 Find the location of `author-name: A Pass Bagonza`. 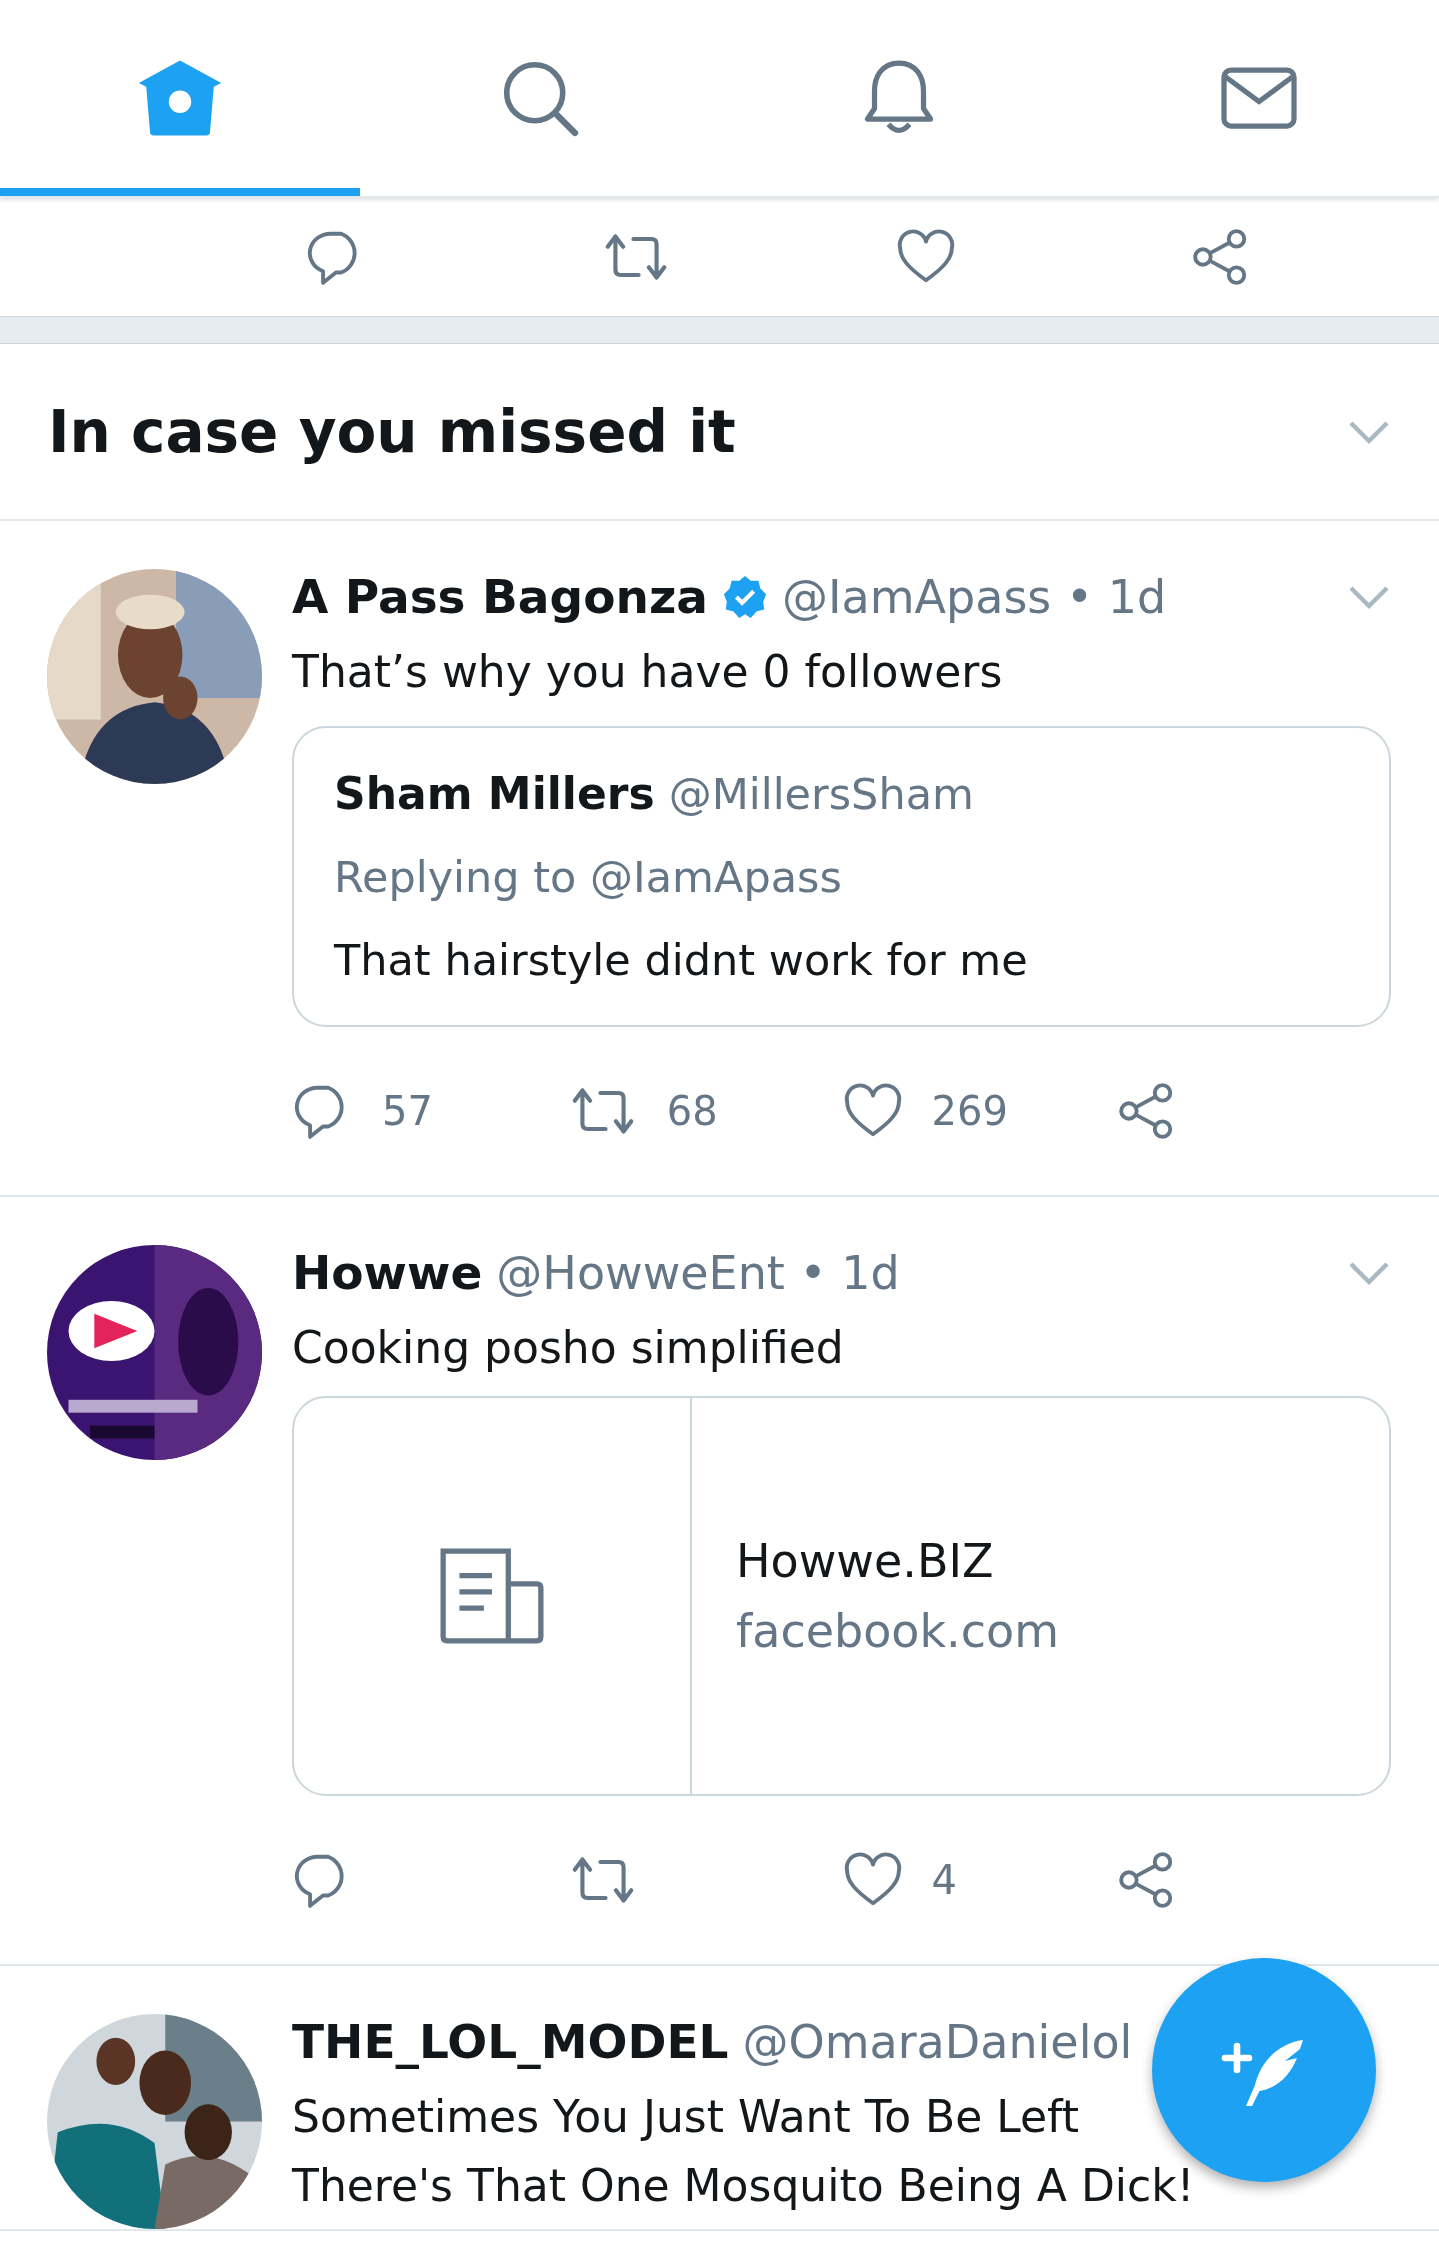

author-name: A Pass Bagonza is located at coordinates (500, 596).